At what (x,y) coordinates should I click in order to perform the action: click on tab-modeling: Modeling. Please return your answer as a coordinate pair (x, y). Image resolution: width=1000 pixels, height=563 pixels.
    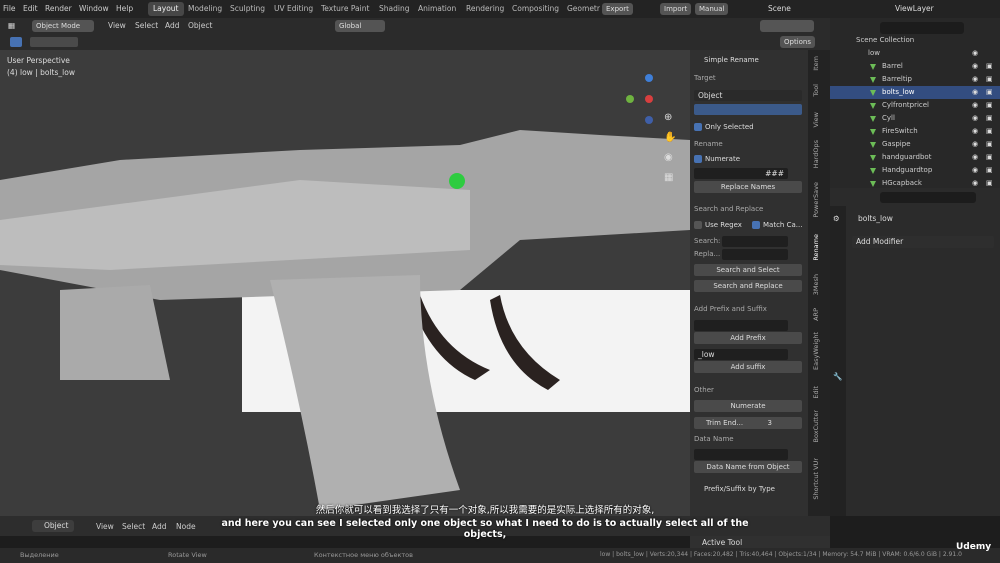
    Looking at the image, I should click on (205, 8).